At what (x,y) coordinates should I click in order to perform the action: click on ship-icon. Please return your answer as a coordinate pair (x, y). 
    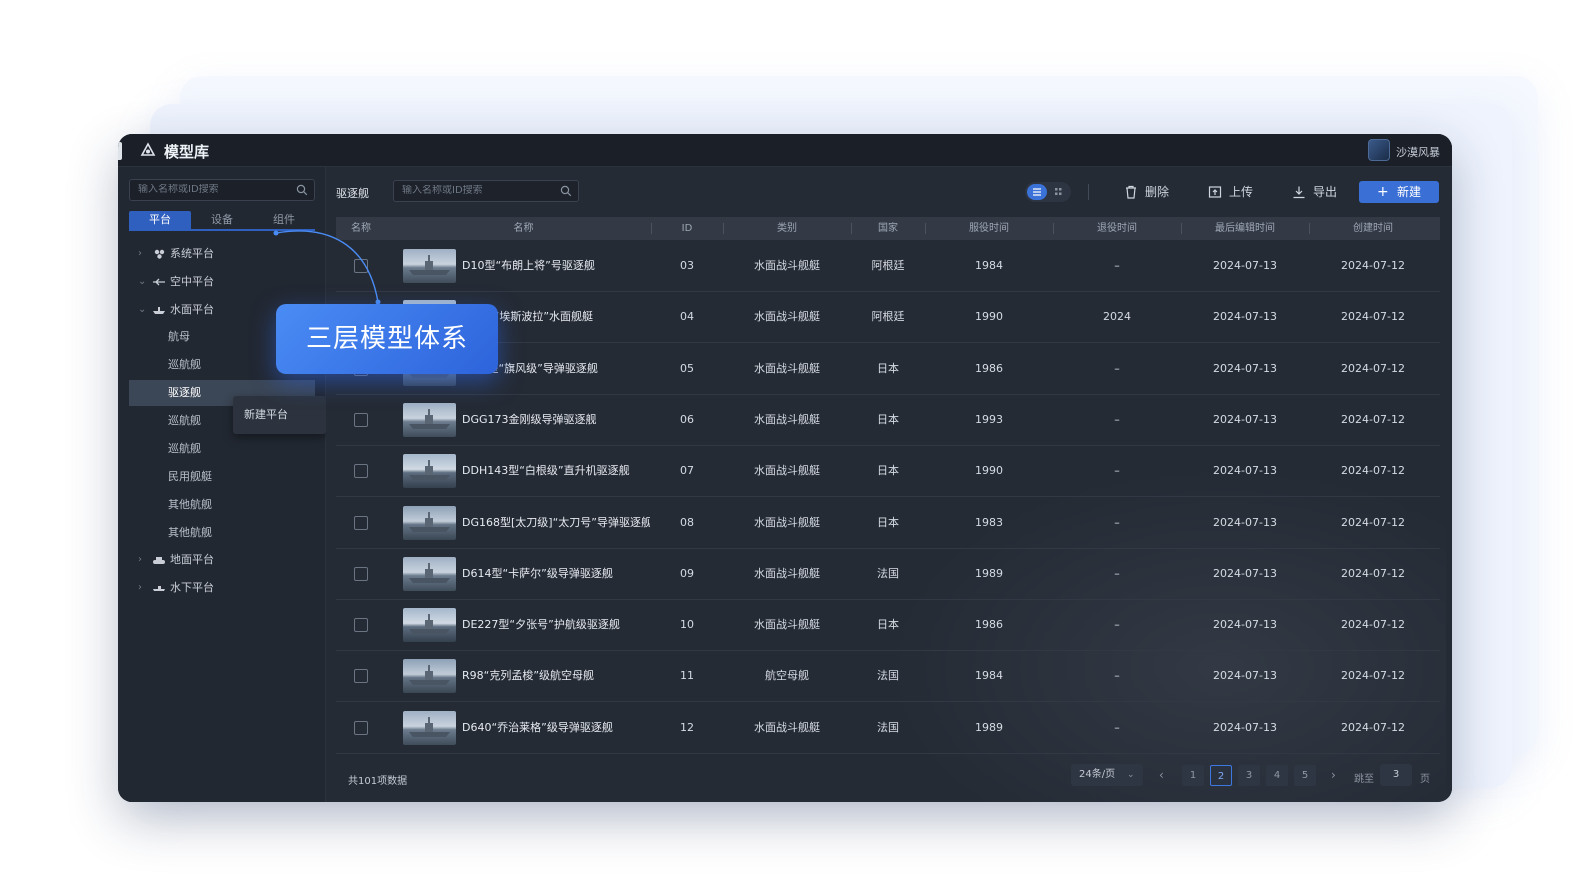
    Looking at the image, I should click on (159, 310).